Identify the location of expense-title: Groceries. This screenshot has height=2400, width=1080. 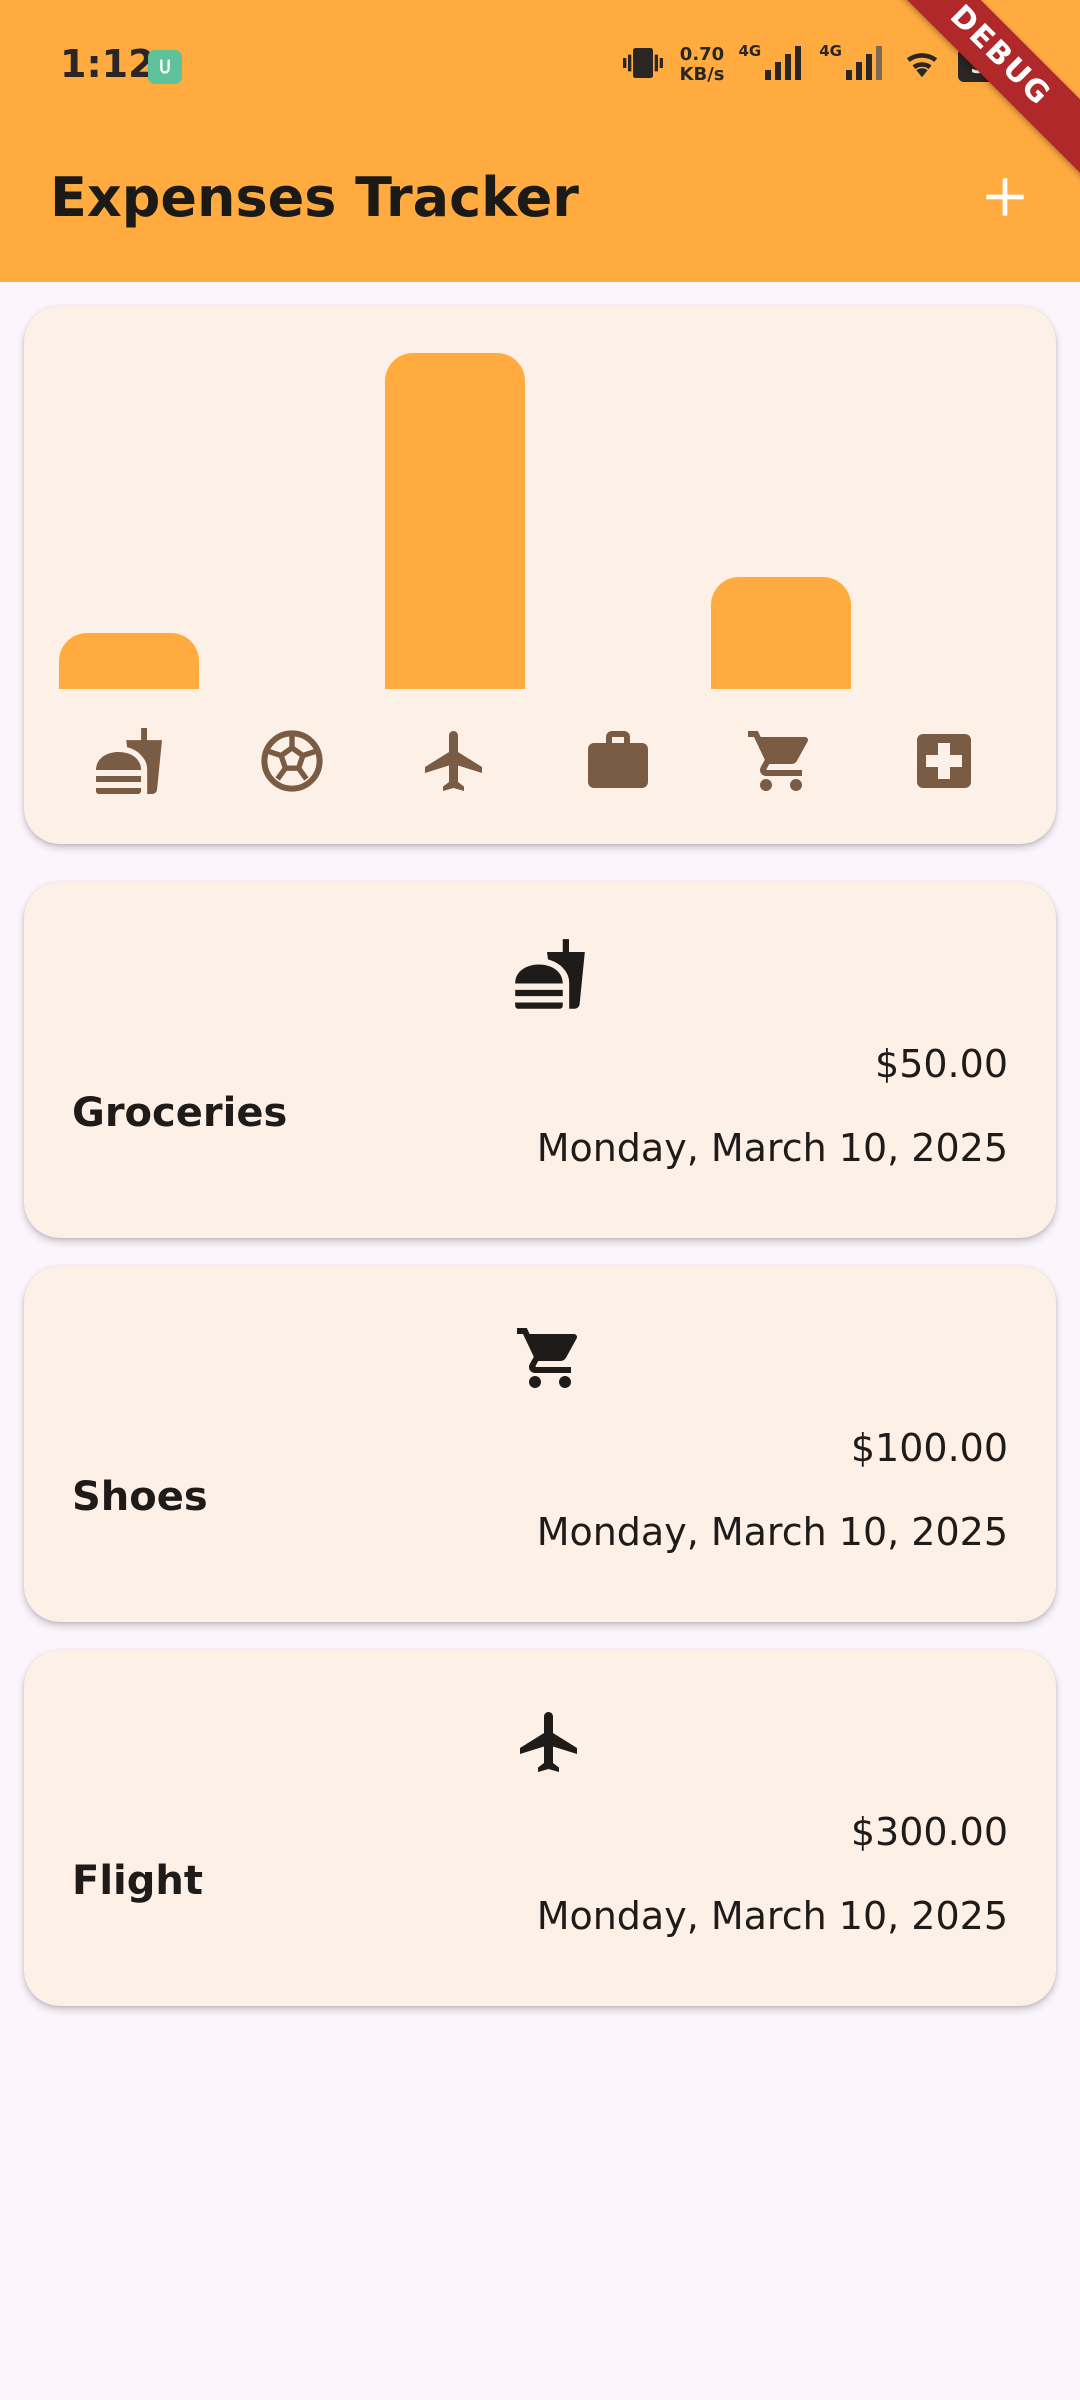
(180, 1113).